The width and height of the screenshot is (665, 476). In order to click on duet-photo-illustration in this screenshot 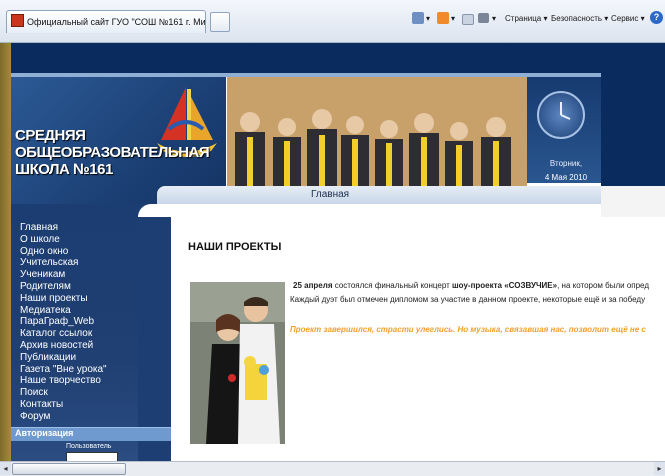, I will do `click(237, 363)`.